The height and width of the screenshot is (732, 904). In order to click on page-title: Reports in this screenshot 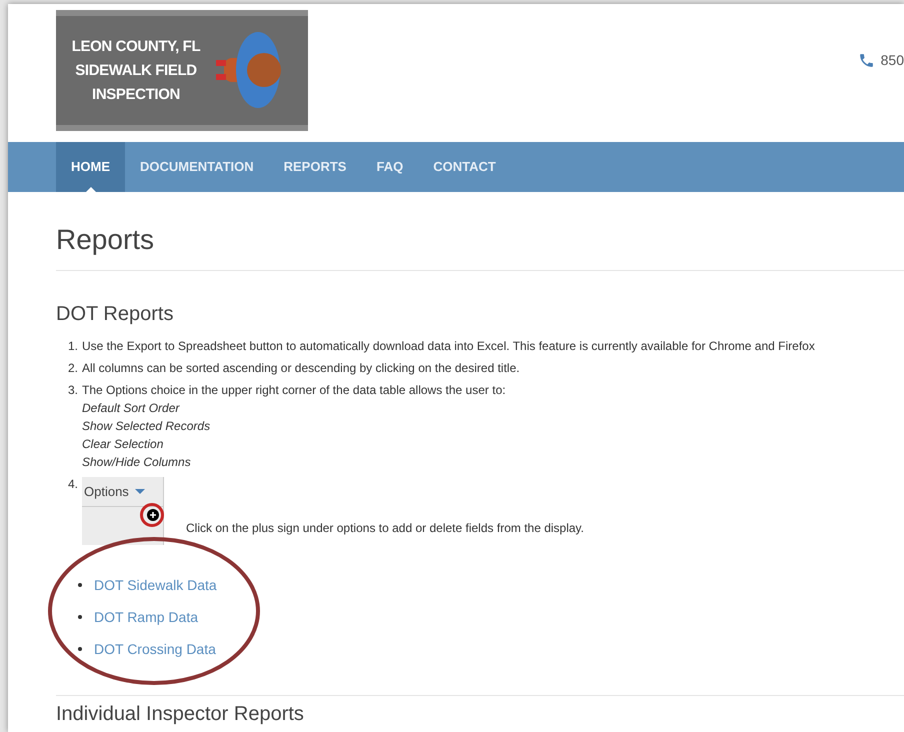, I will do `click(106, 240)`.